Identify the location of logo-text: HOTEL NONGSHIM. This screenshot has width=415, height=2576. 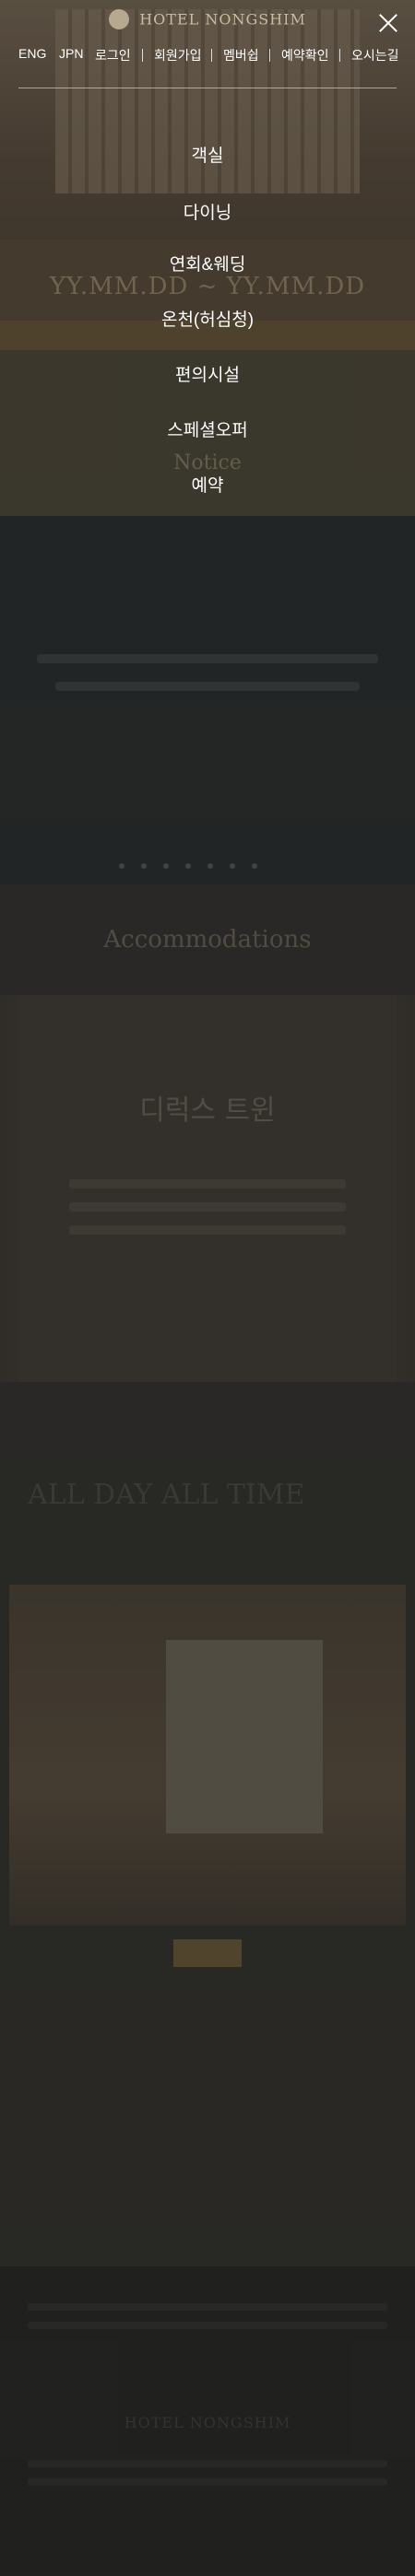
(222, 19).